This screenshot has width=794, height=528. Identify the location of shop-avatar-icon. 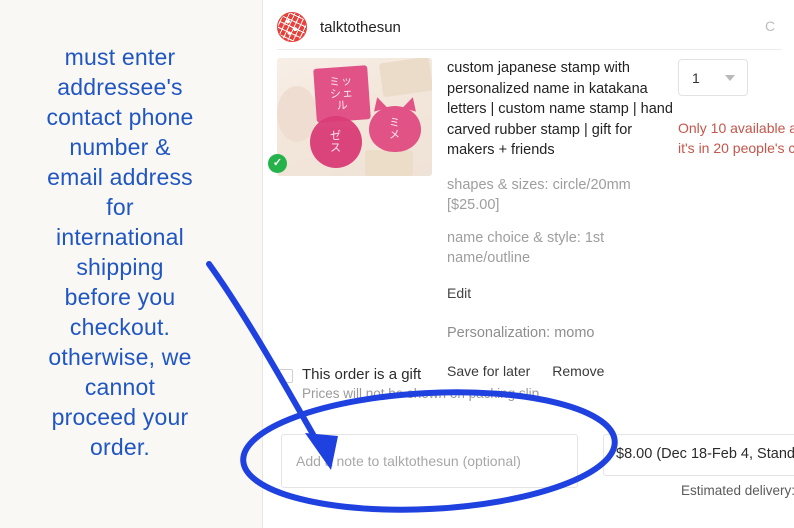
(292, 27).